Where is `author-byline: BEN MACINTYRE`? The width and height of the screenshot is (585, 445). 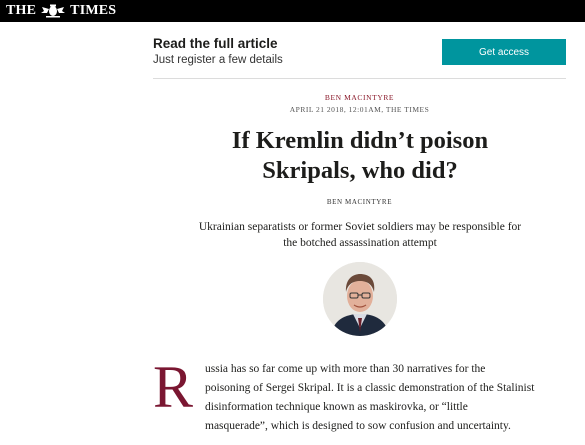 author-byline: BEN MACINTYRE is located at coordinates (359, 202).